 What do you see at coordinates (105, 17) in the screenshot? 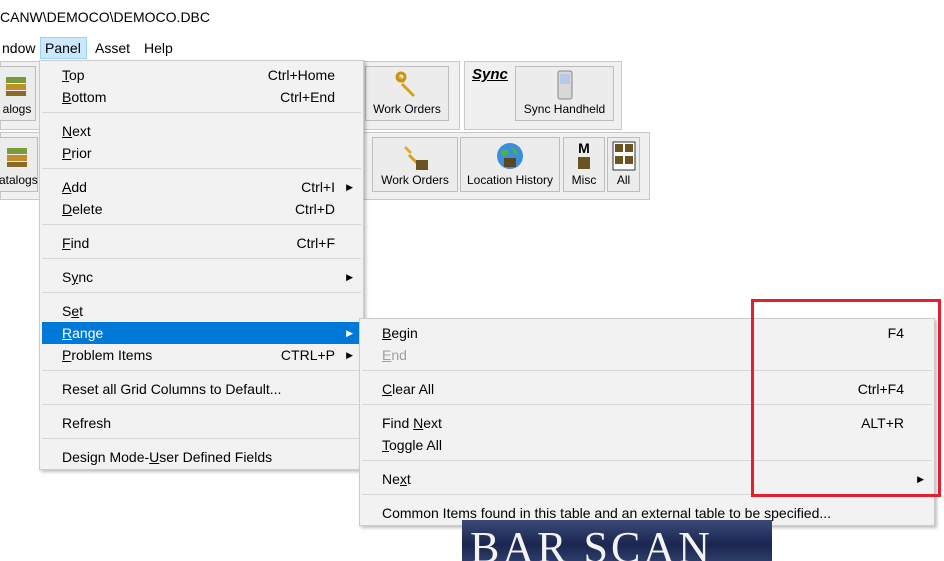
I see `window-title: CANW\DEMOCO\DEMOCO.DBC` at bounding box center [105, 17].